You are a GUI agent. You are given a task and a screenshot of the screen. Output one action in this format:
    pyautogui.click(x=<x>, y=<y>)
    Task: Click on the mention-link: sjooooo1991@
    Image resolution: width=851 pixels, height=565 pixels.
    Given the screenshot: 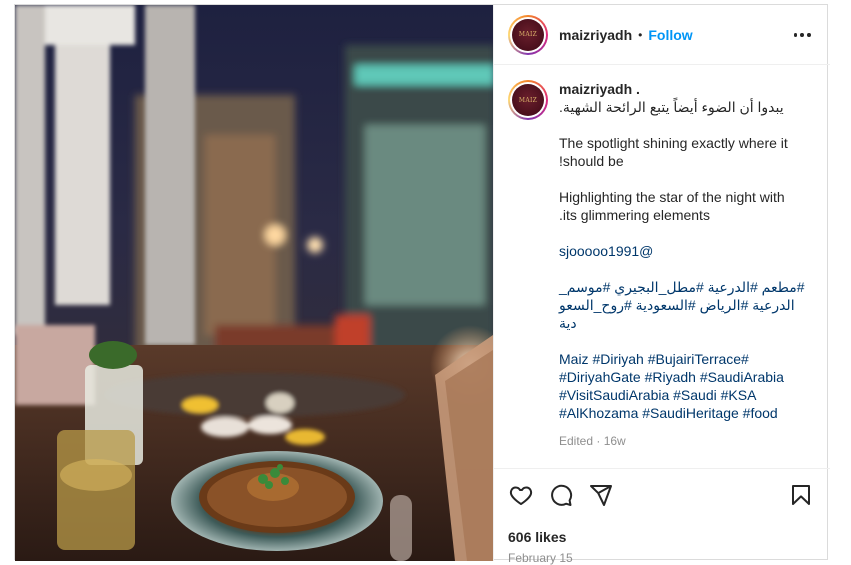 What is the action you would take?
    pyautogui.click(x=686, y=251)
    